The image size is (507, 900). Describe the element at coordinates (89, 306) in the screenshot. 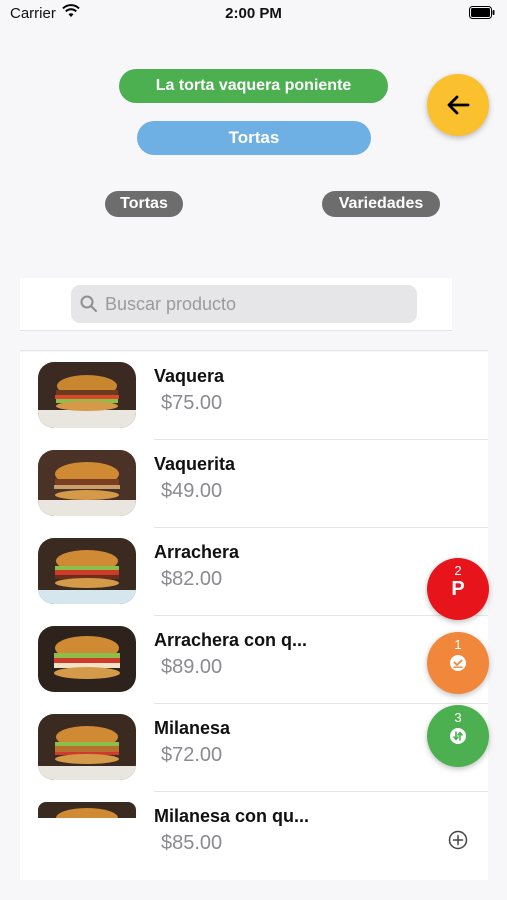

I see `search-icon` at that location.